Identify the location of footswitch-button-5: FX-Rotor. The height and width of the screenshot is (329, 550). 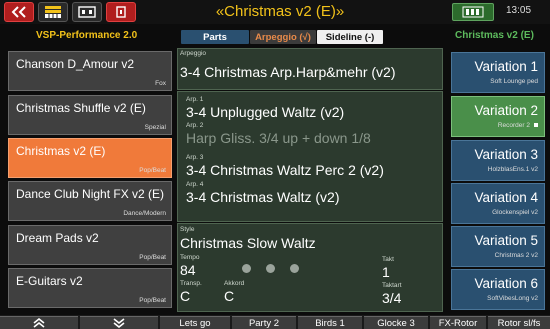
(458, 322).